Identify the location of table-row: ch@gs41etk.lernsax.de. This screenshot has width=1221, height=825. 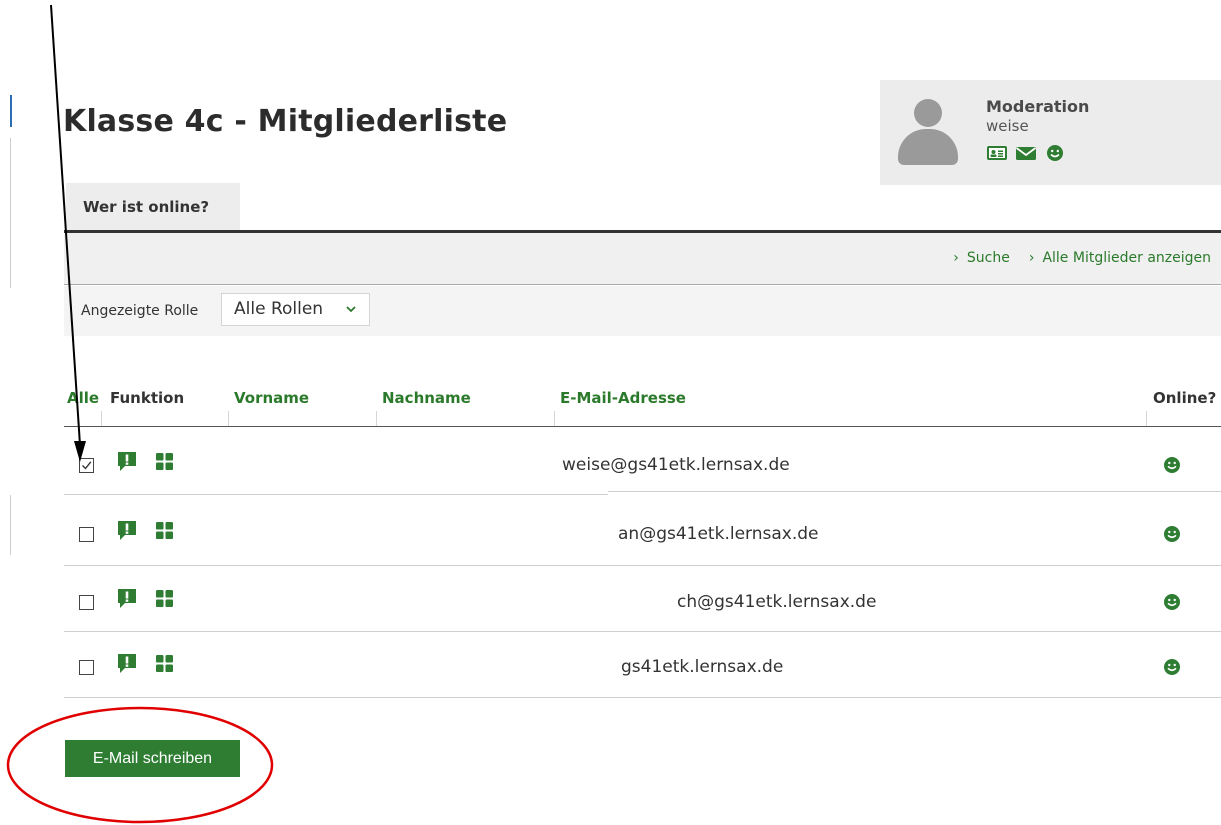
(642, 598).